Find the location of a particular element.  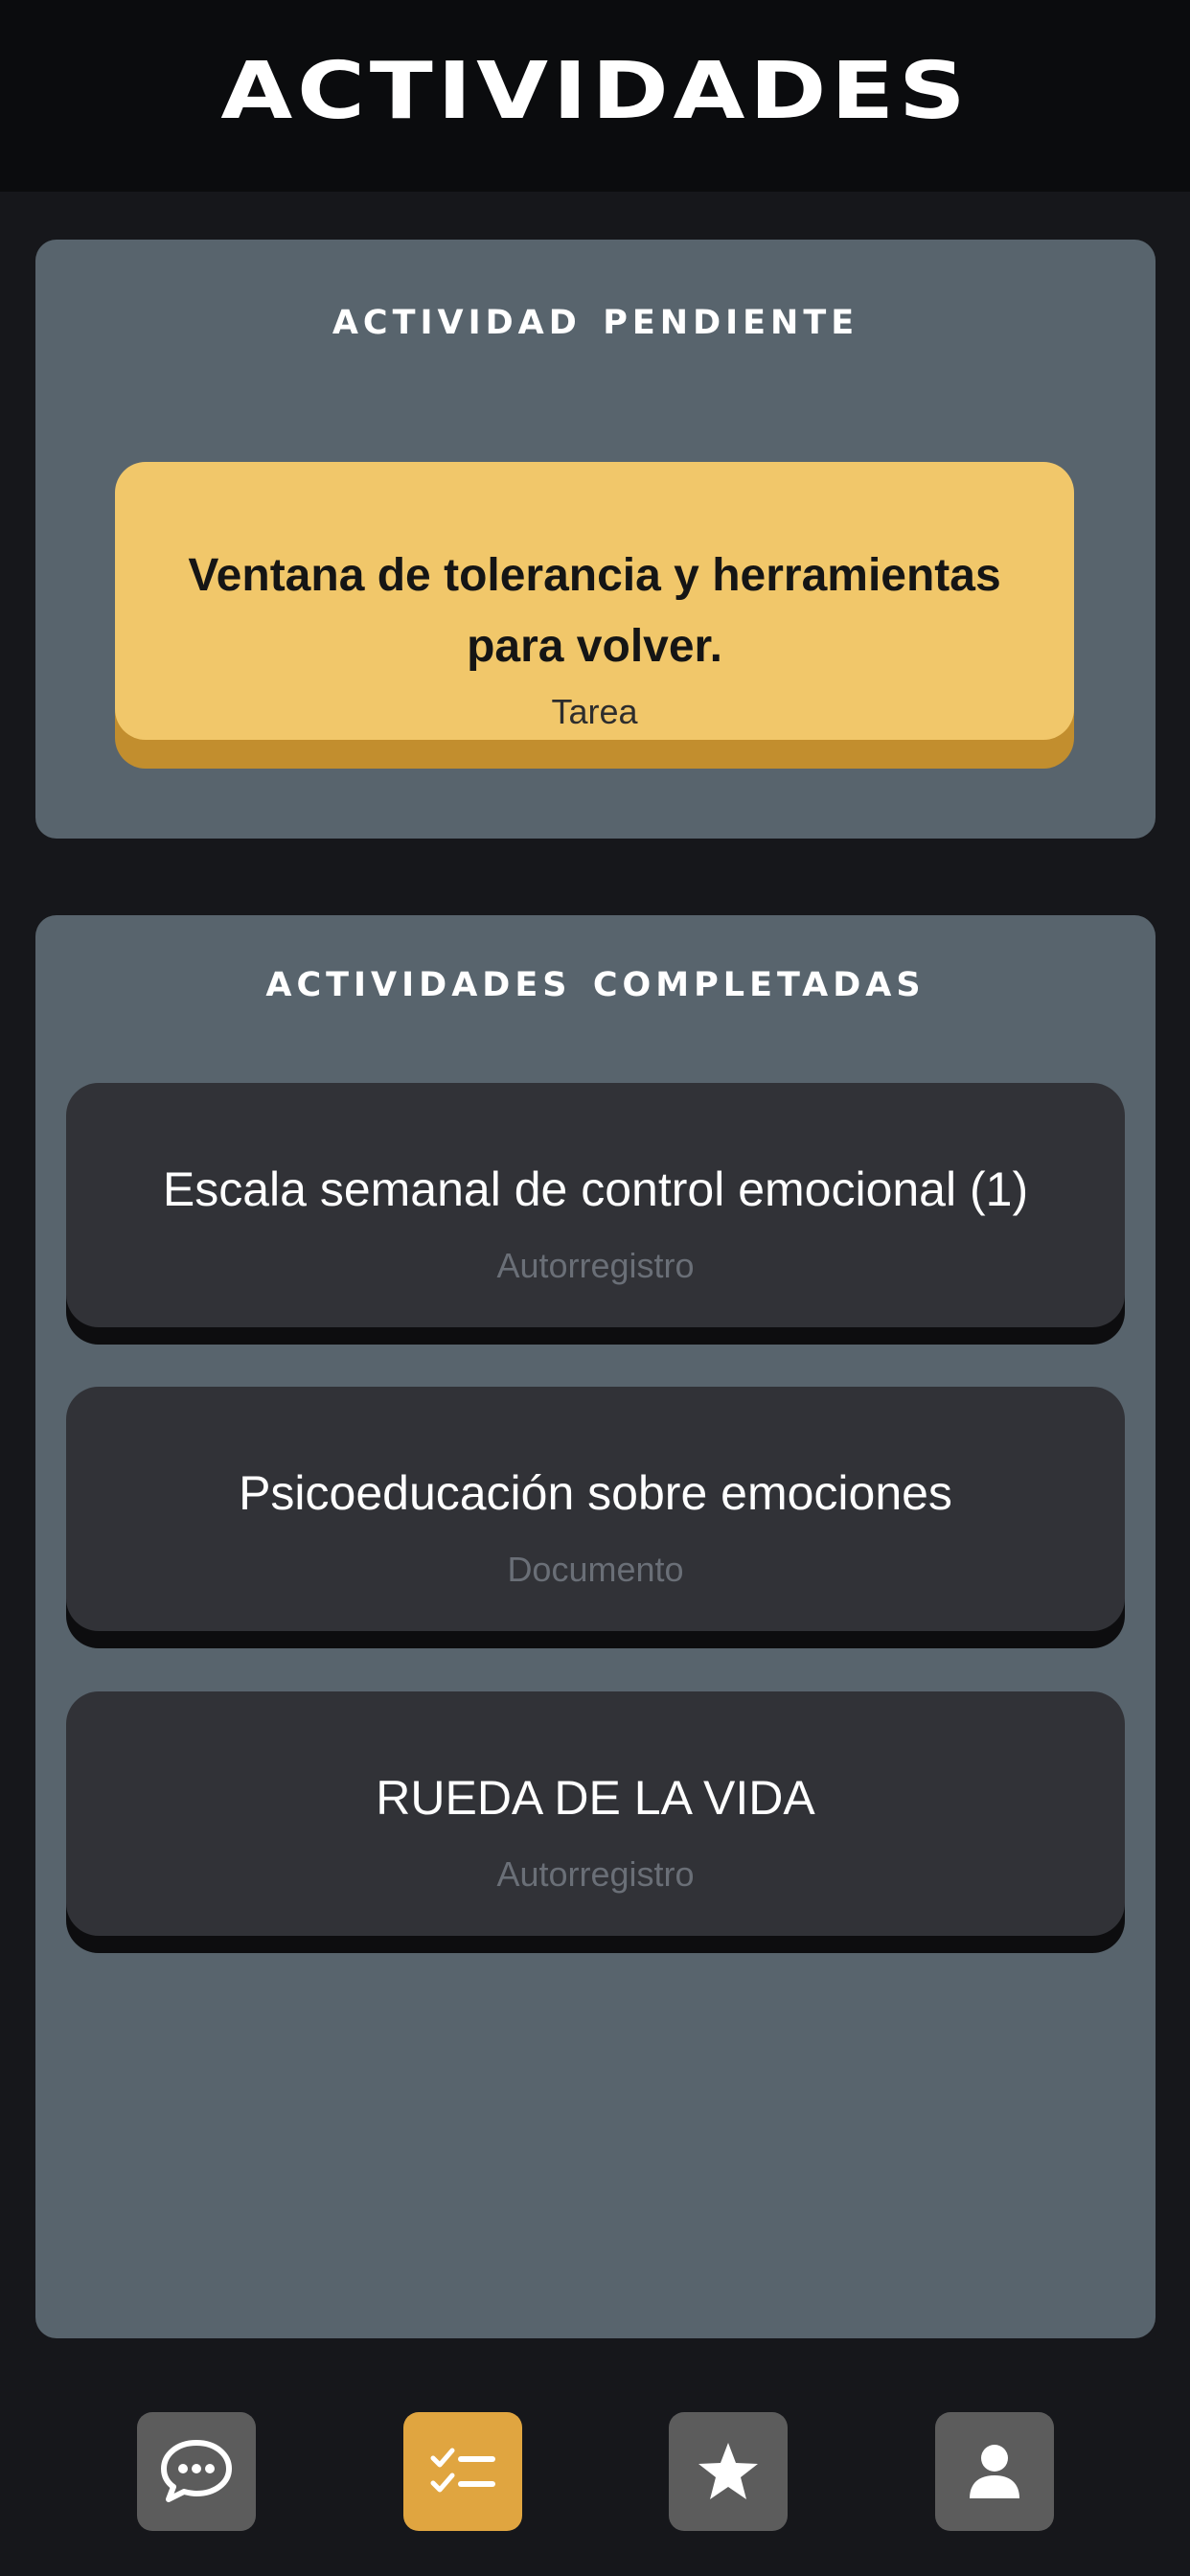

nav-activities-button is located at coordinates (463, 2471).